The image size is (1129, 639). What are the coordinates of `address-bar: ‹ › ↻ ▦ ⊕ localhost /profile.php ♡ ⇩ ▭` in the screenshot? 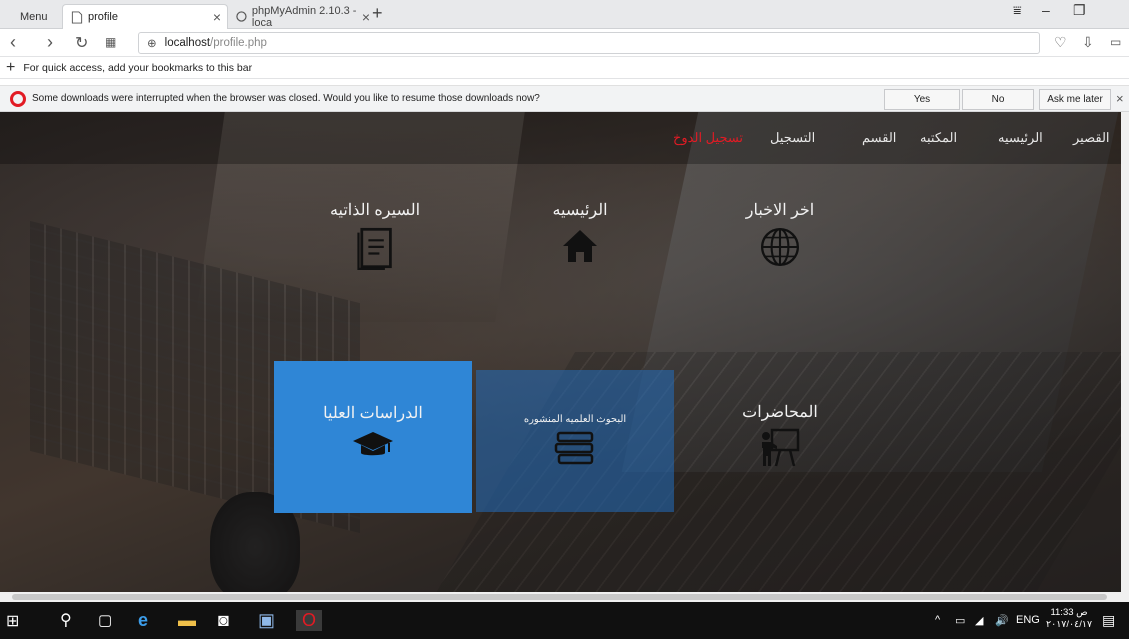 It's located at (564, 43).